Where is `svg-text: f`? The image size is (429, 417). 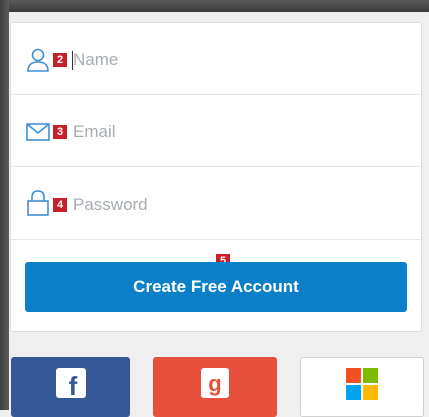
svg-text: f is located at coordinates (72, 384).